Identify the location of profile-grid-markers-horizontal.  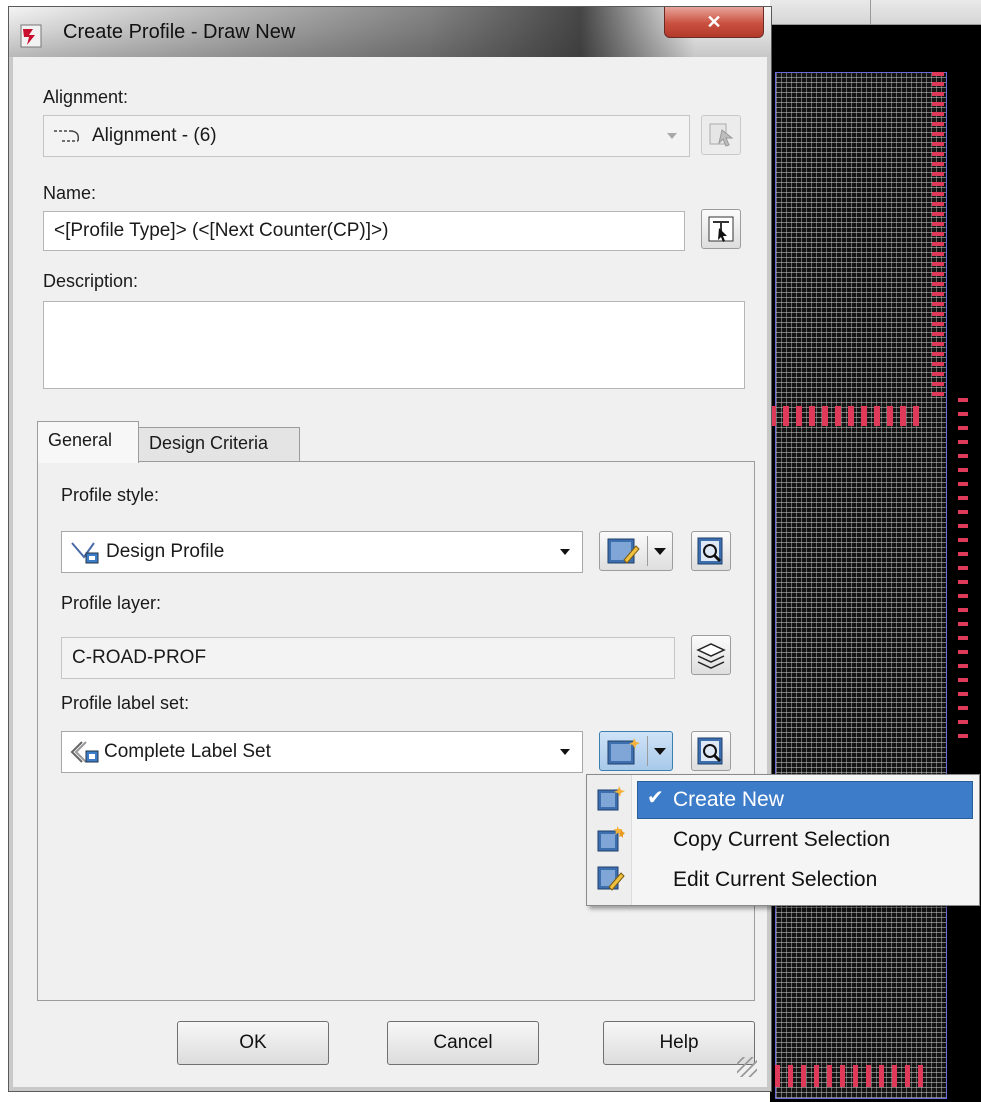
(845, 416).